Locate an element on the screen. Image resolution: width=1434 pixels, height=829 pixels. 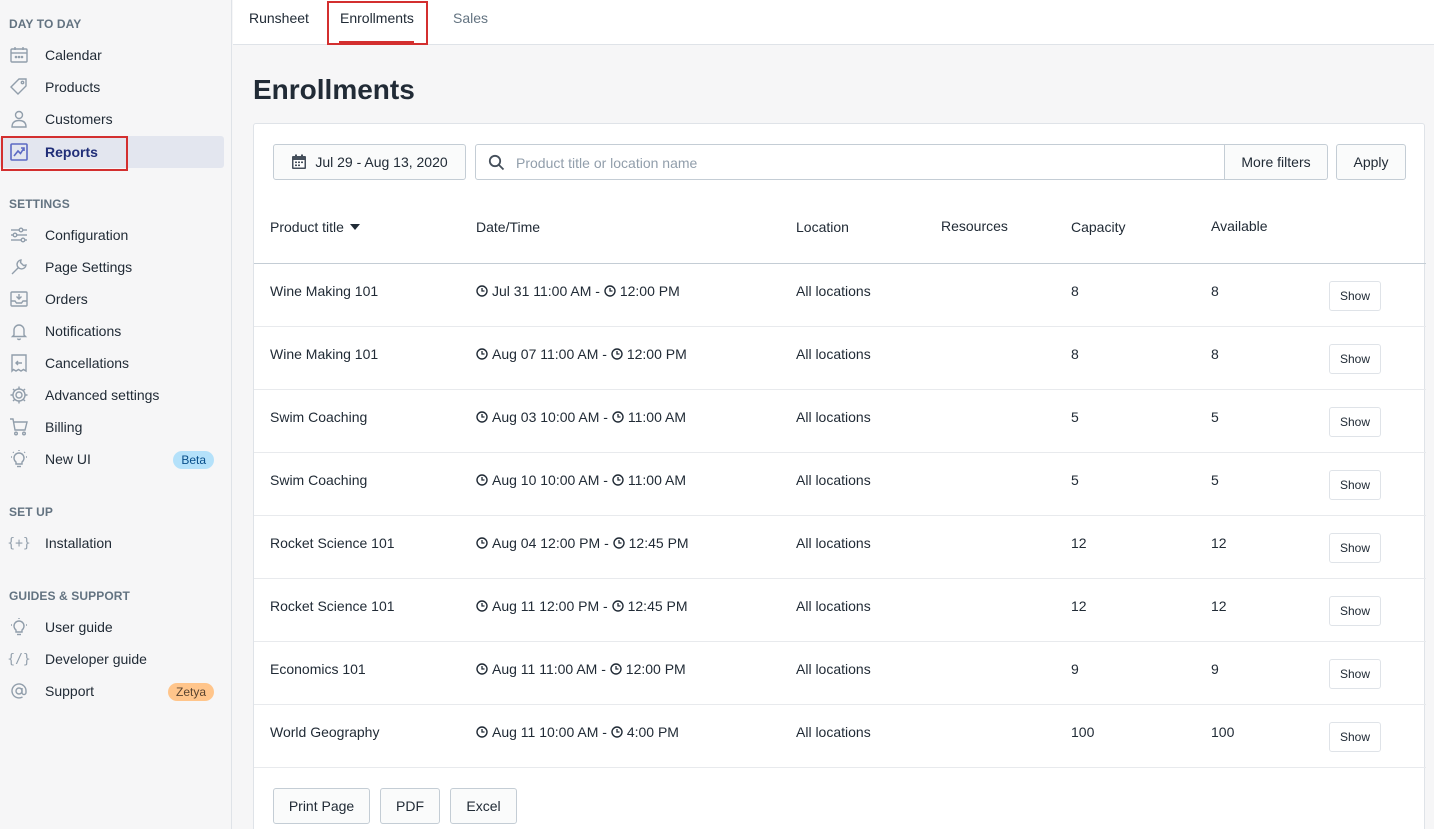
sidebar-item-label: Advanced settings is located at coordinates (102, 395).